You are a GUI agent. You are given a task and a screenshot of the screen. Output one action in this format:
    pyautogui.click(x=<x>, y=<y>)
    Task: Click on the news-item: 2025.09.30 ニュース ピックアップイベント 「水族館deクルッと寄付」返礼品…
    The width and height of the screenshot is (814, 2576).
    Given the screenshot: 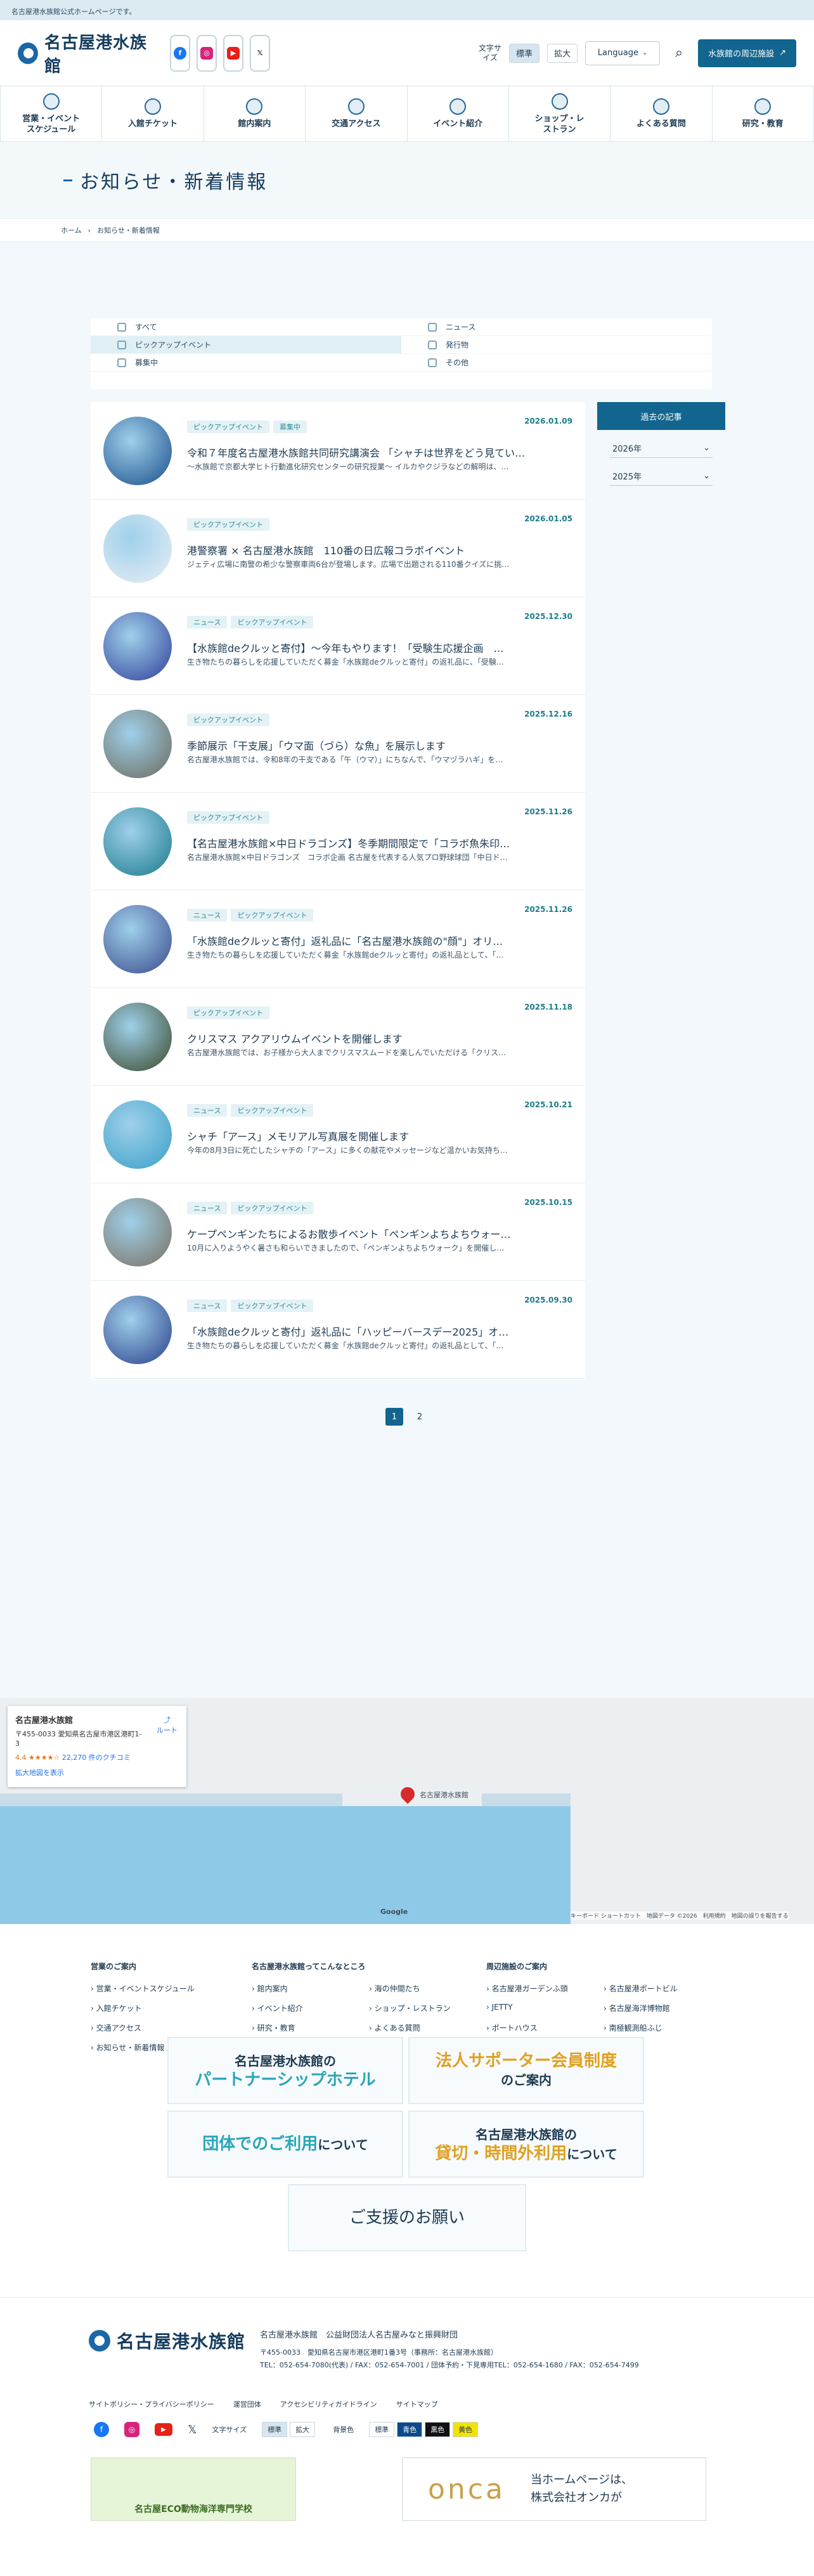 What is the action you would take?
    pyautogui.click(x=338, y=1330)
    